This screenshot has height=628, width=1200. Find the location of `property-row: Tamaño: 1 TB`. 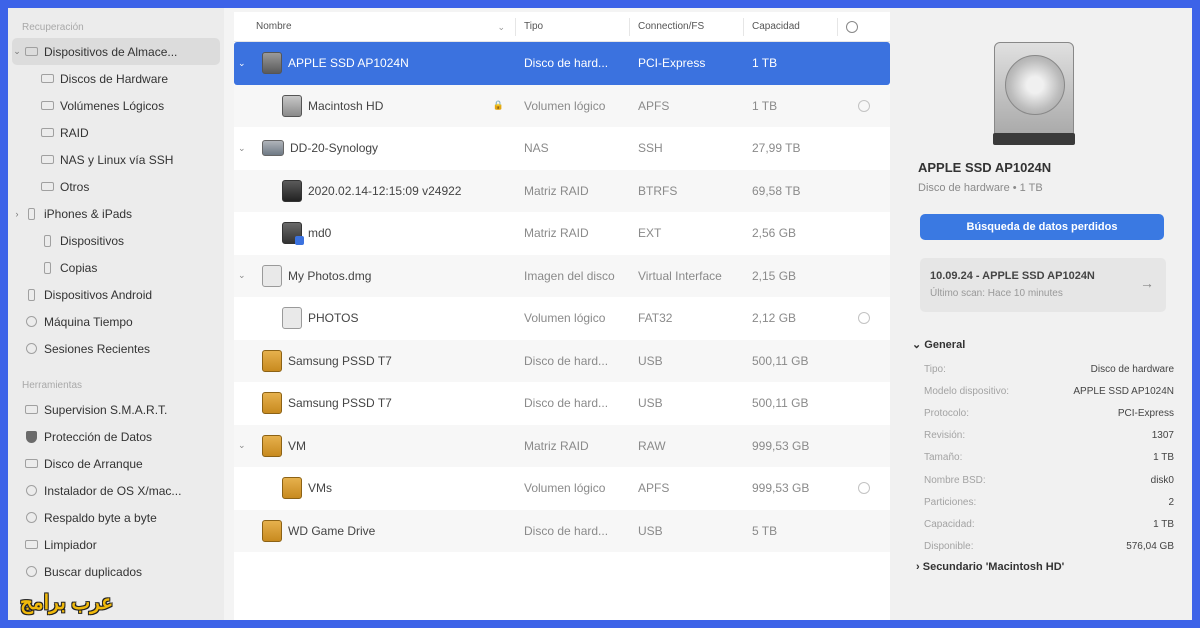

property-row: Tamaño: 1 TB is located at coordinates (1049, 458).